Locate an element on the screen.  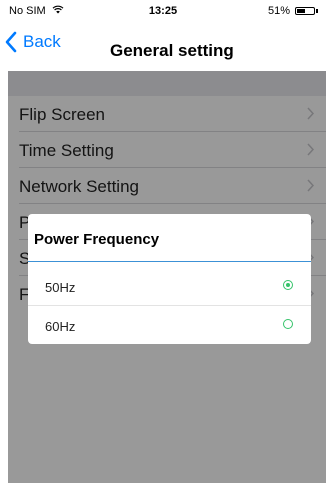
status-right: 51% is located at coordinates (293, 11).